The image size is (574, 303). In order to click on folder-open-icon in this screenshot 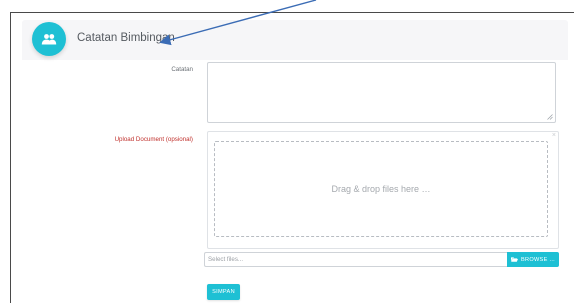, I will do `click(514, 259)`.